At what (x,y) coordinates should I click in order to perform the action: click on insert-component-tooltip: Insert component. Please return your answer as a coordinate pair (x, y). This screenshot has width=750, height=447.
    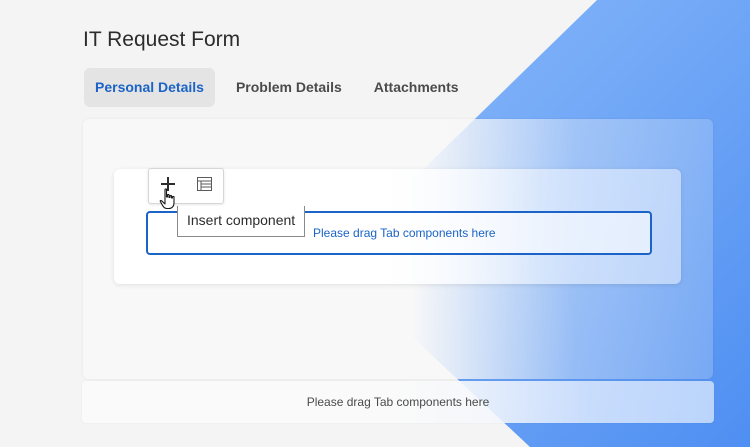
    Looking at the image, I should click on (241, 221).